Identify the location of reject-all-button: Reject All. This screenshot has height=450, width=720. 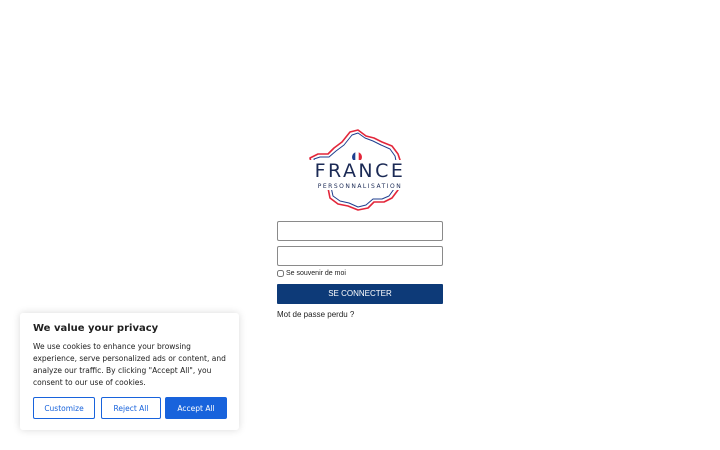
(131, 408).